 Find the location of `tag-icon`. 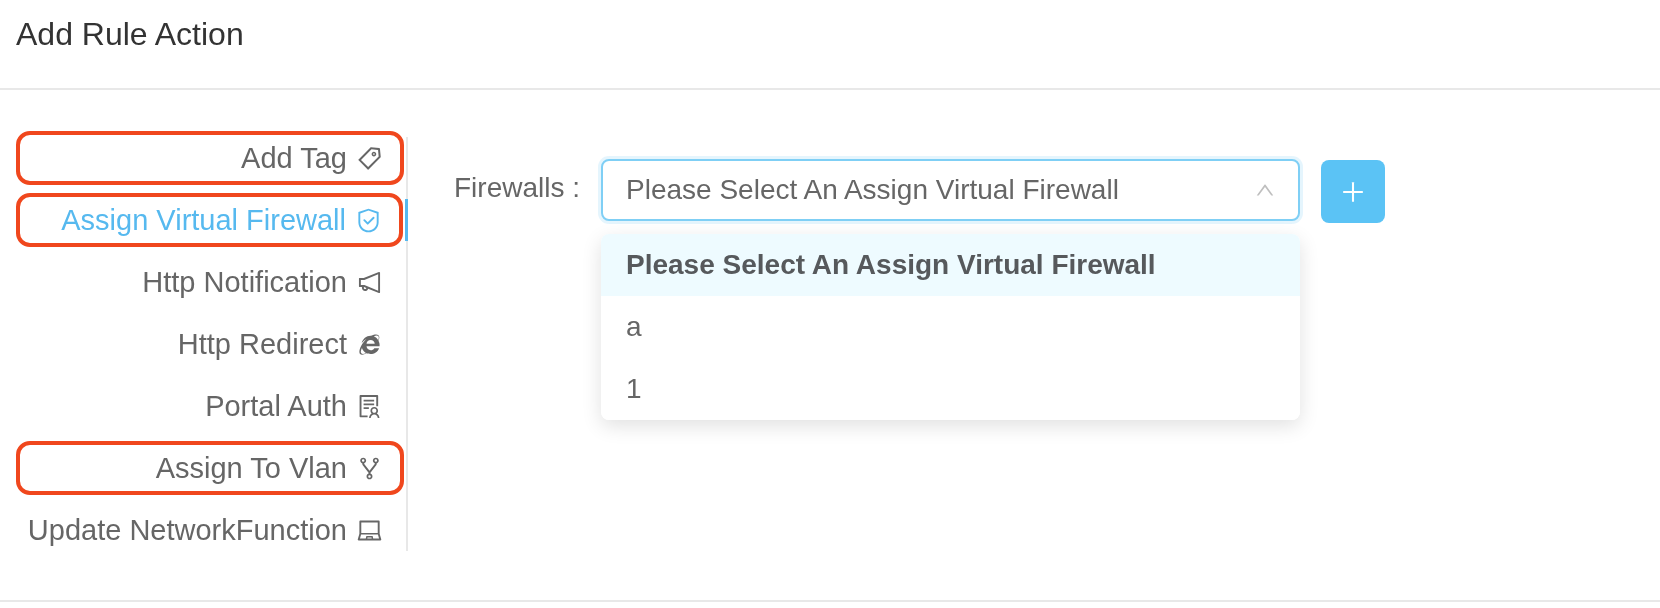

tag-icon is located at coordinates (369, 158).